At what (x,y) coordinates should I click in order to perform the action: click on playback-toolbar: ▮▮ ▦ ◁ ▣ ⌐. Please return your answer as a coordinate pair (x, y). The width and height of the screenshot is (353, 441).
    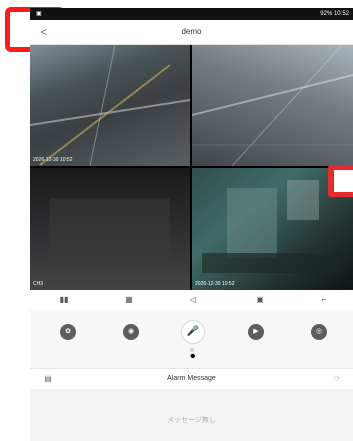
    Looking at the image, I should click on (191, 300).